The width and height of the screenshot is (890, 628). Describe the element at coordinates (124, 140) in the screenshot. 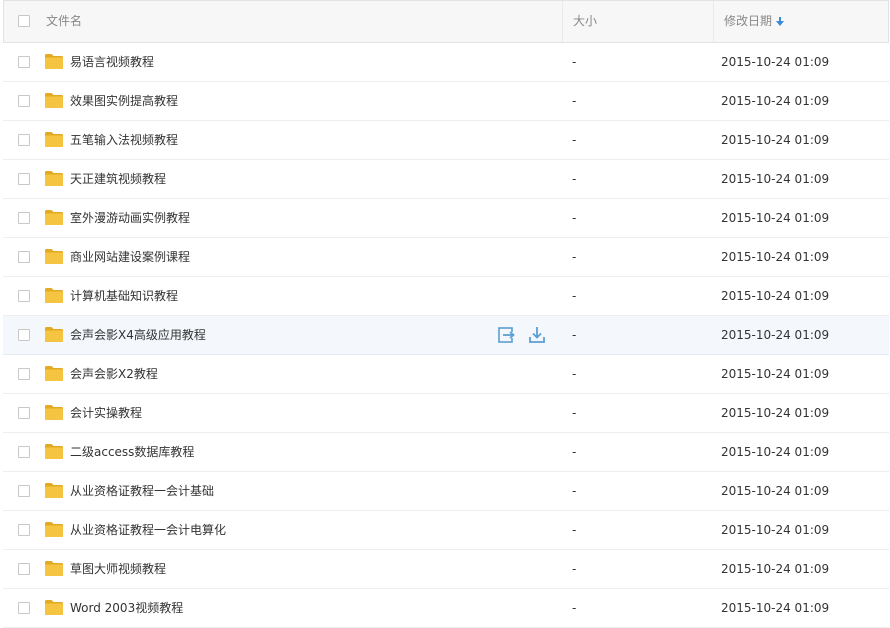

I see `file-name: 五笔输入法视频教程` at that location.